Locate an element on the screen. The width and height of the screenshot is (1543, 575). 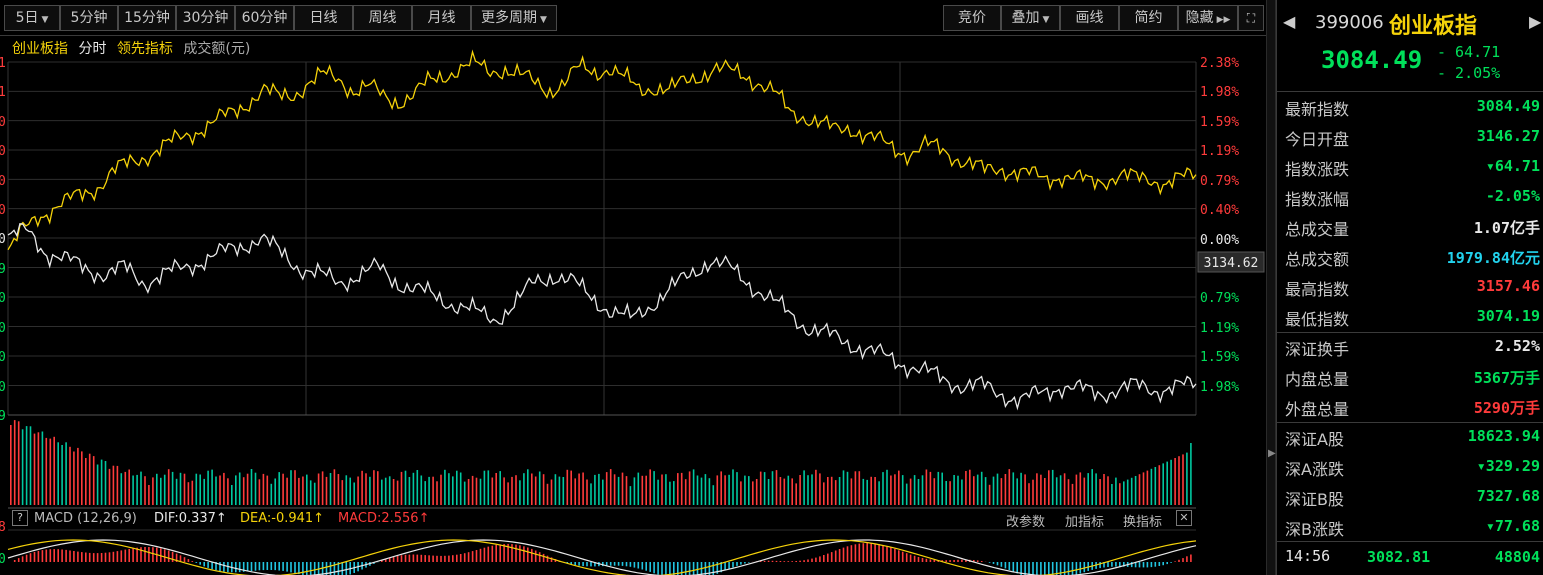
prev-close-price: 3134.62 is located at coordinates (1231, 263).